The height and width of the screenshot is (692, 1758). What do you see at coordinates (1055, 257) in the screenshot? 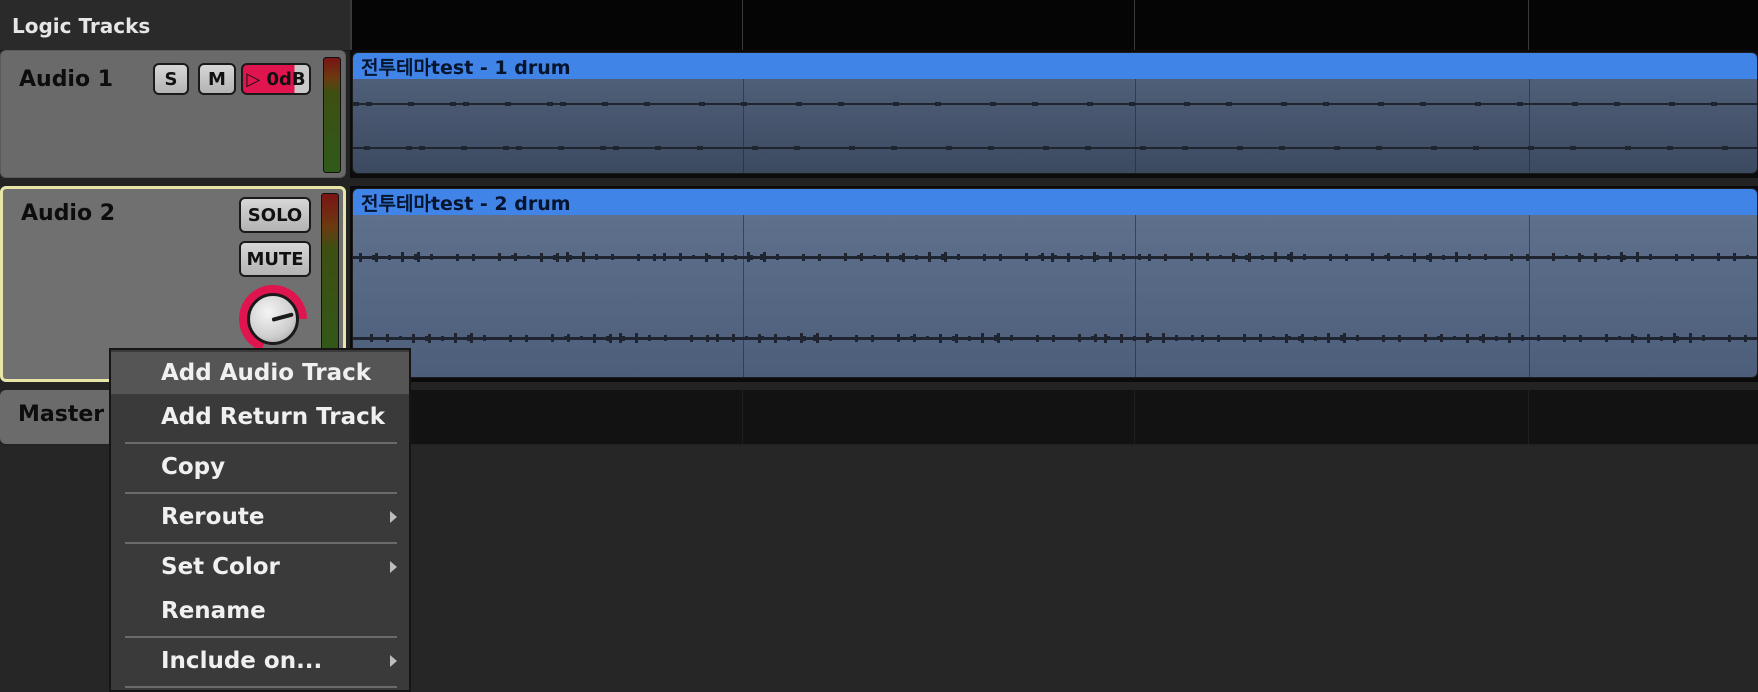
I see `waveform-channel-left` at bounding box center [1055, 257].